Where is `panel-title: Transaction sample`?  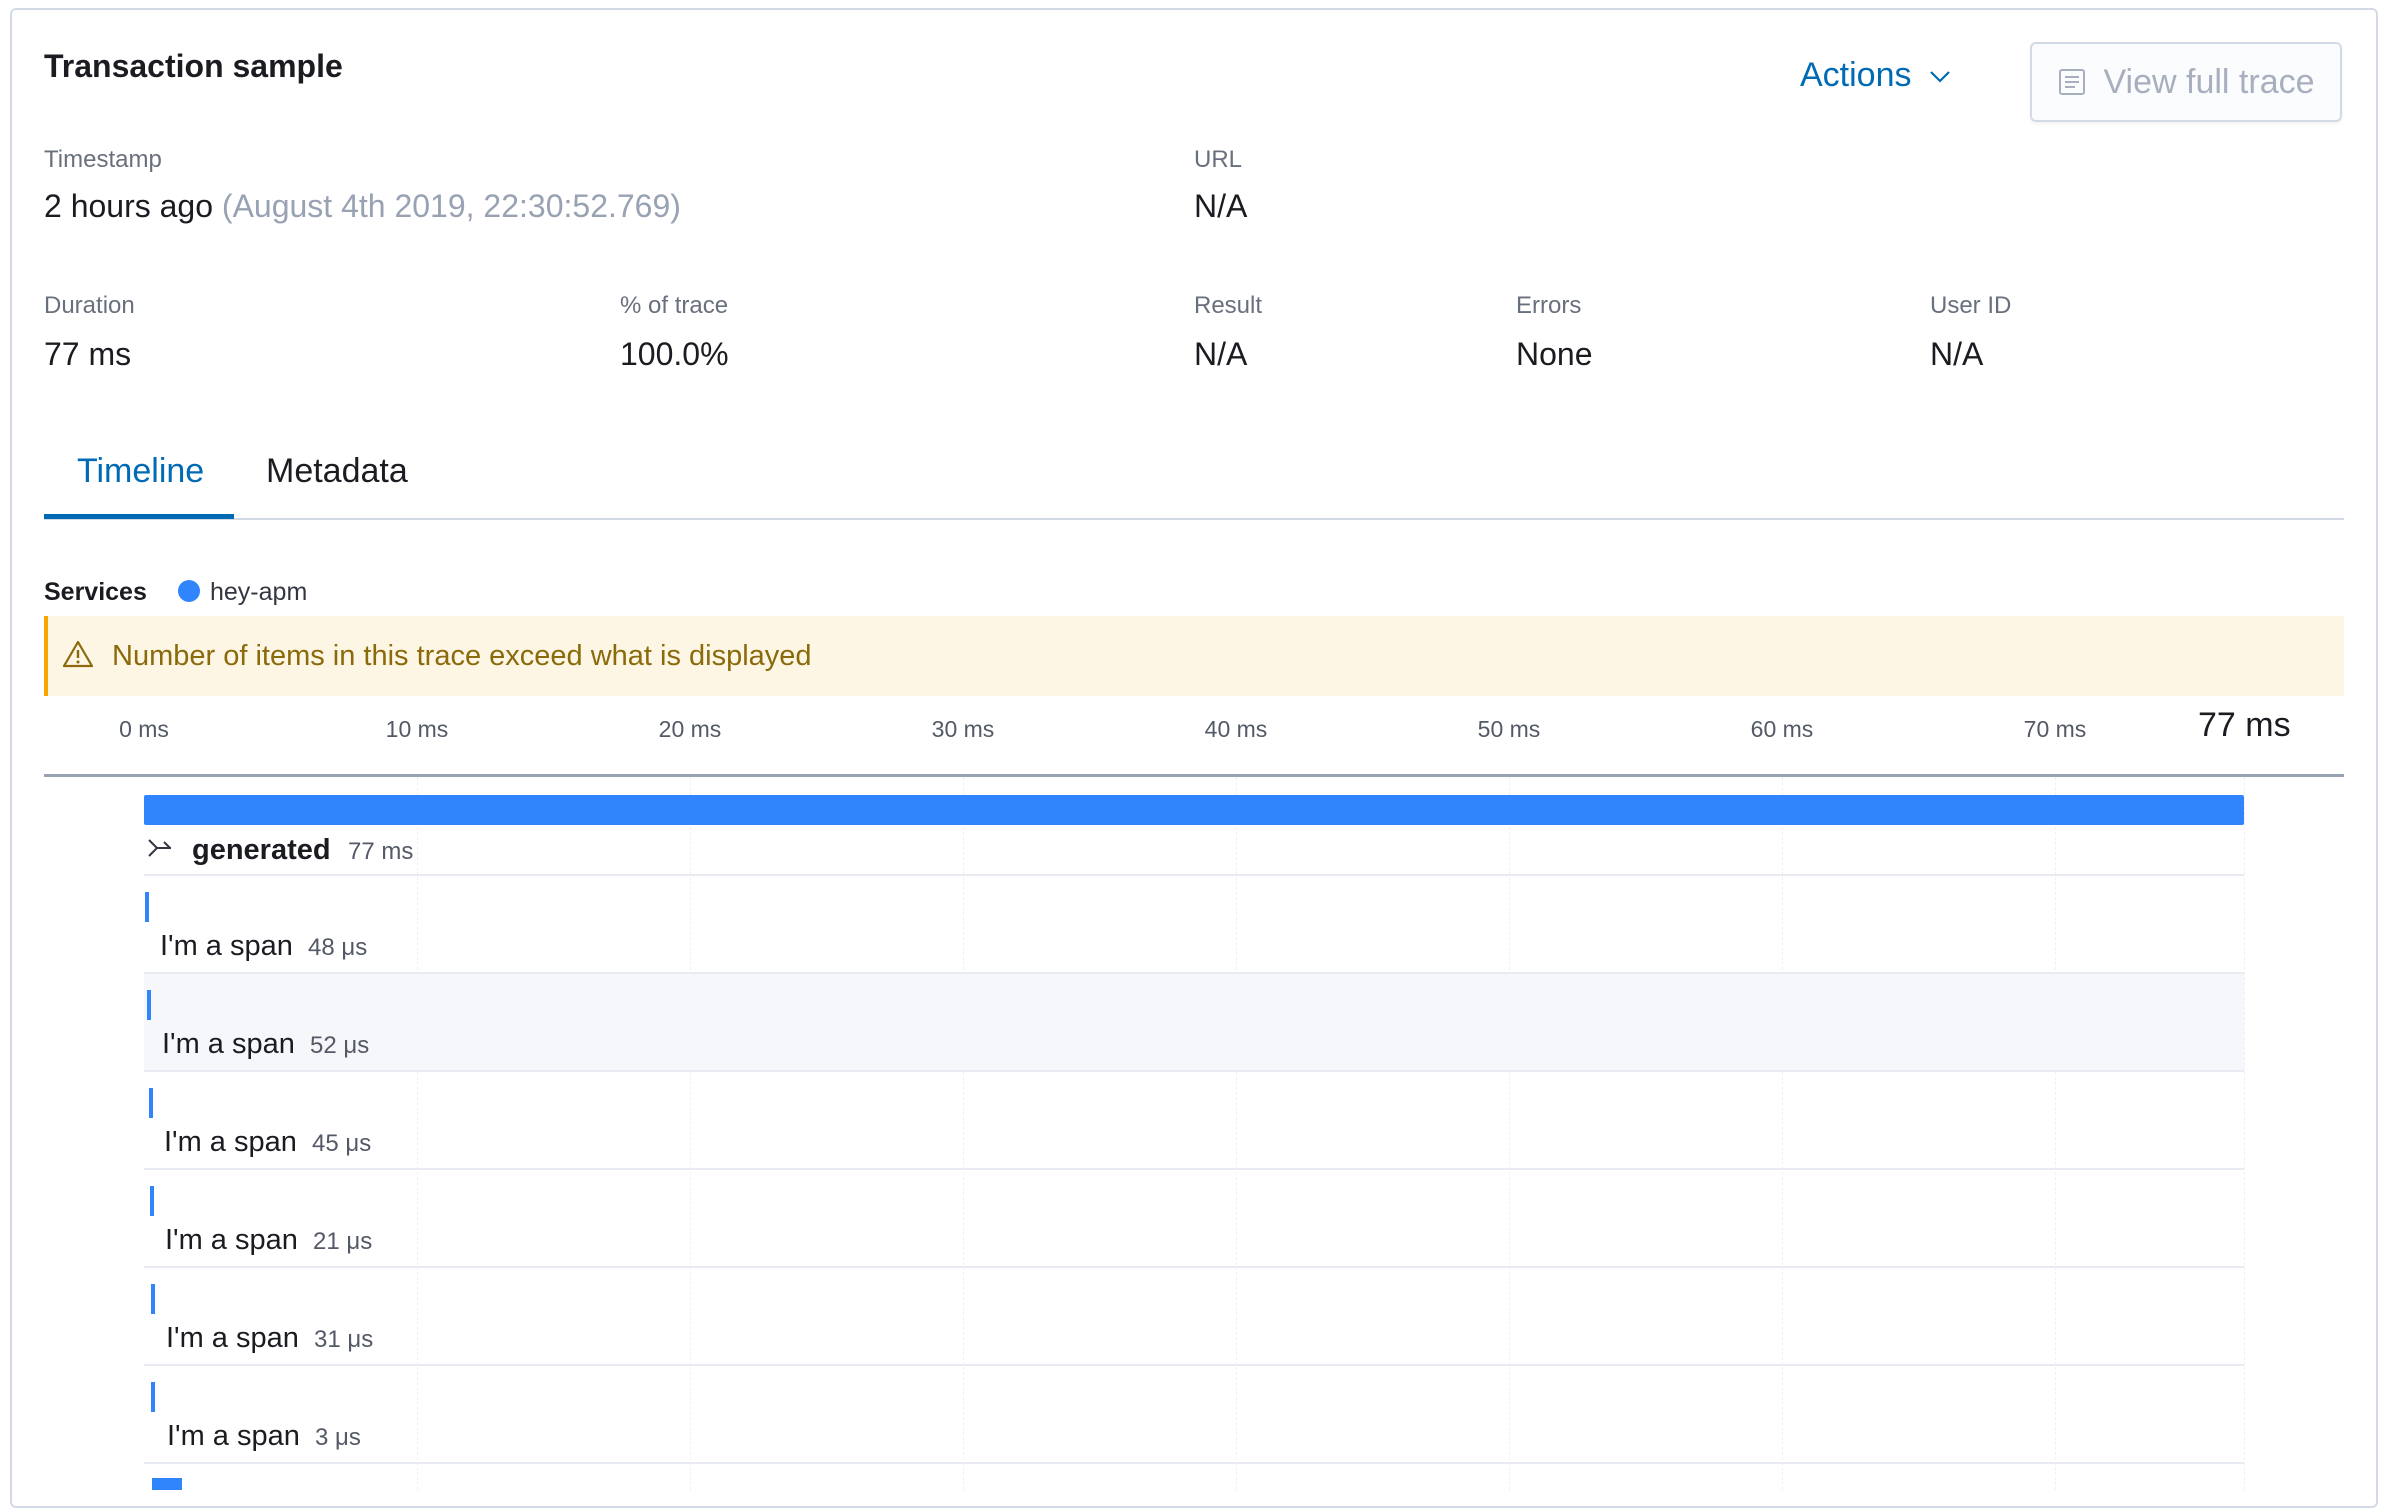 panel-title: Transaction sample is located at coordinates (193, 66).